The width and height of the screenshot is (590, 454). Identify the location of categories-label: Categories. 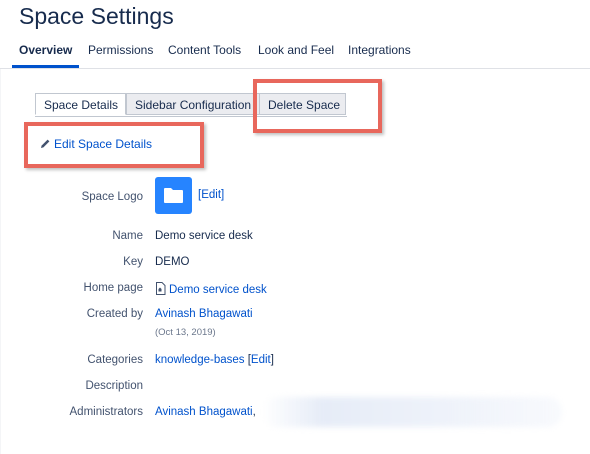
(115, 360).